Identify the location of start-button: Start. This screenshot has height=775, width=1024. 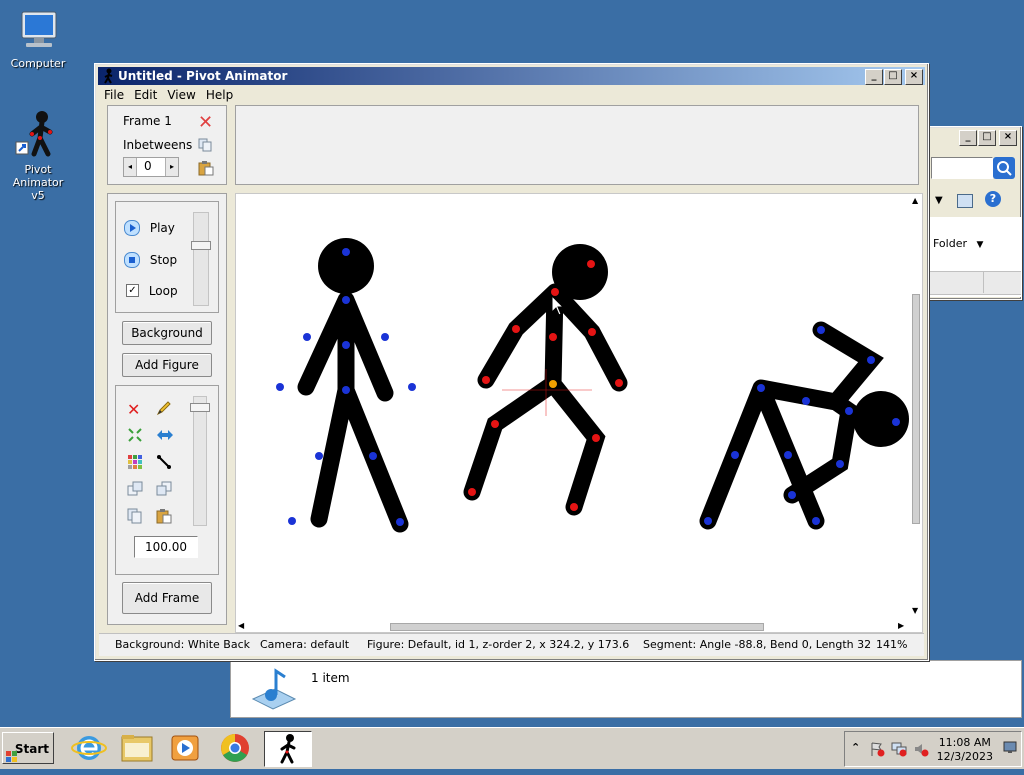
(28, 748).